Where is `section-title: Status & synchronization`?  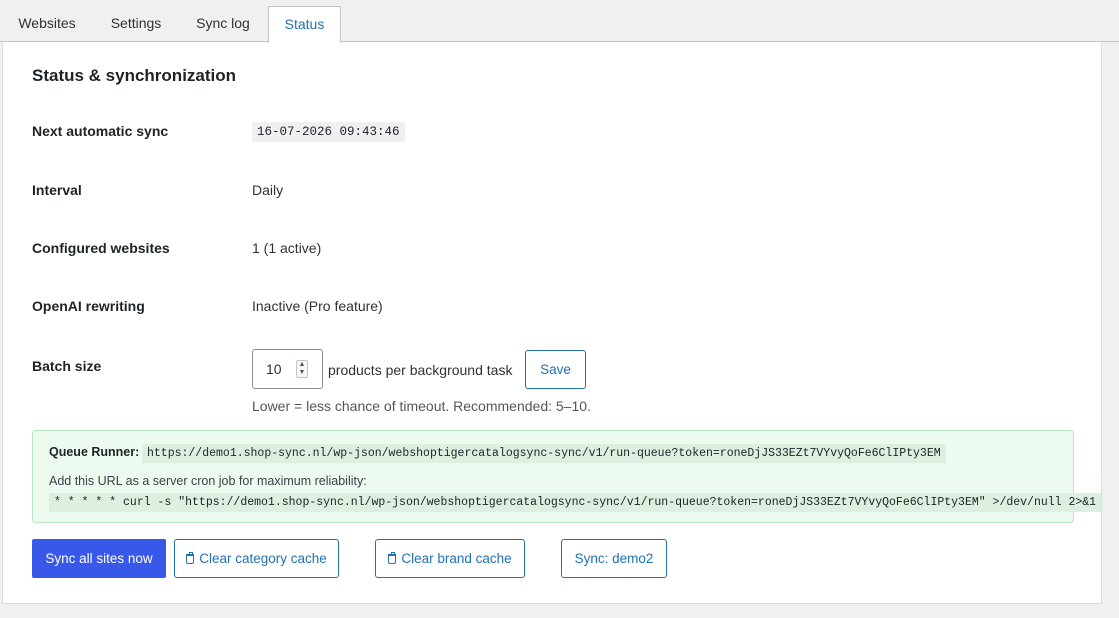
section-title: Status & synchronization is located at coordinates (134, 75).